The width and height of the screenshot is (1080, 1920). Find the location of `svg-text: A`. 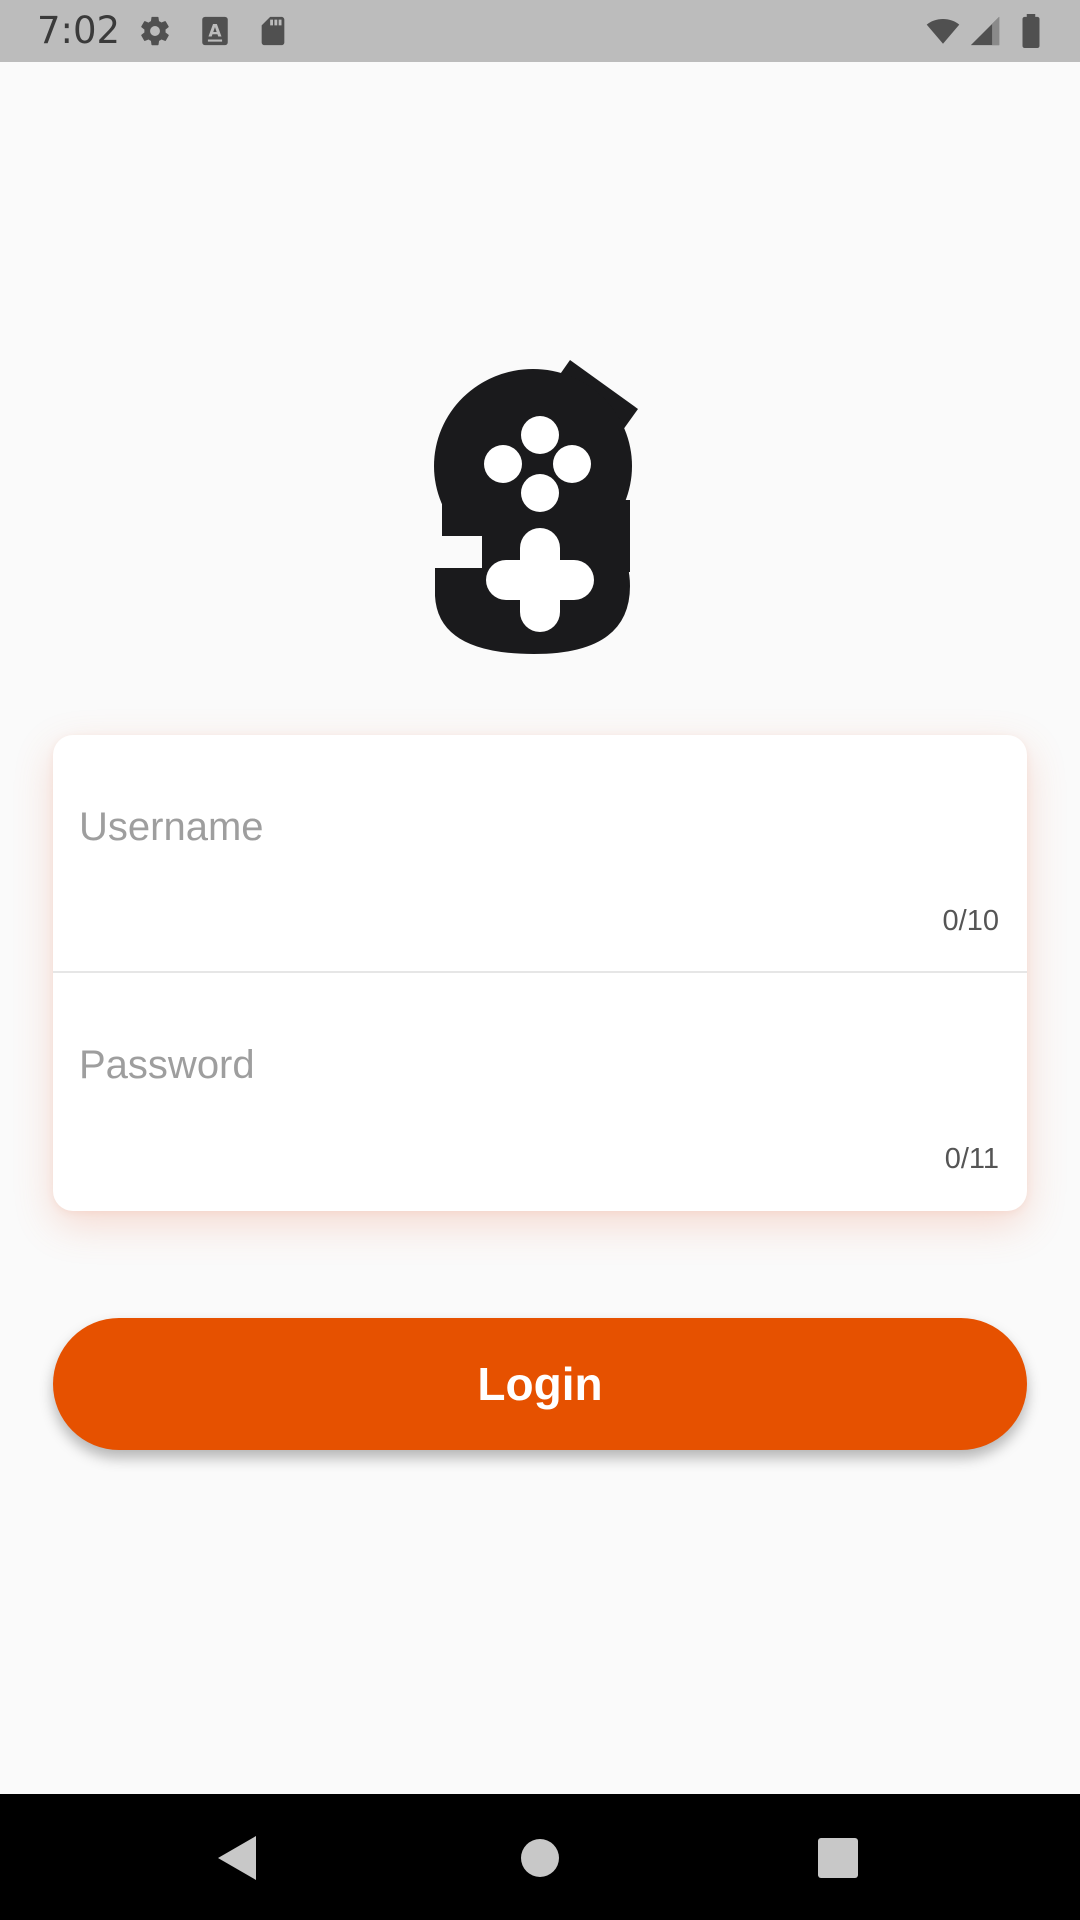

svg-text: A is located at coordinates (215, 32).